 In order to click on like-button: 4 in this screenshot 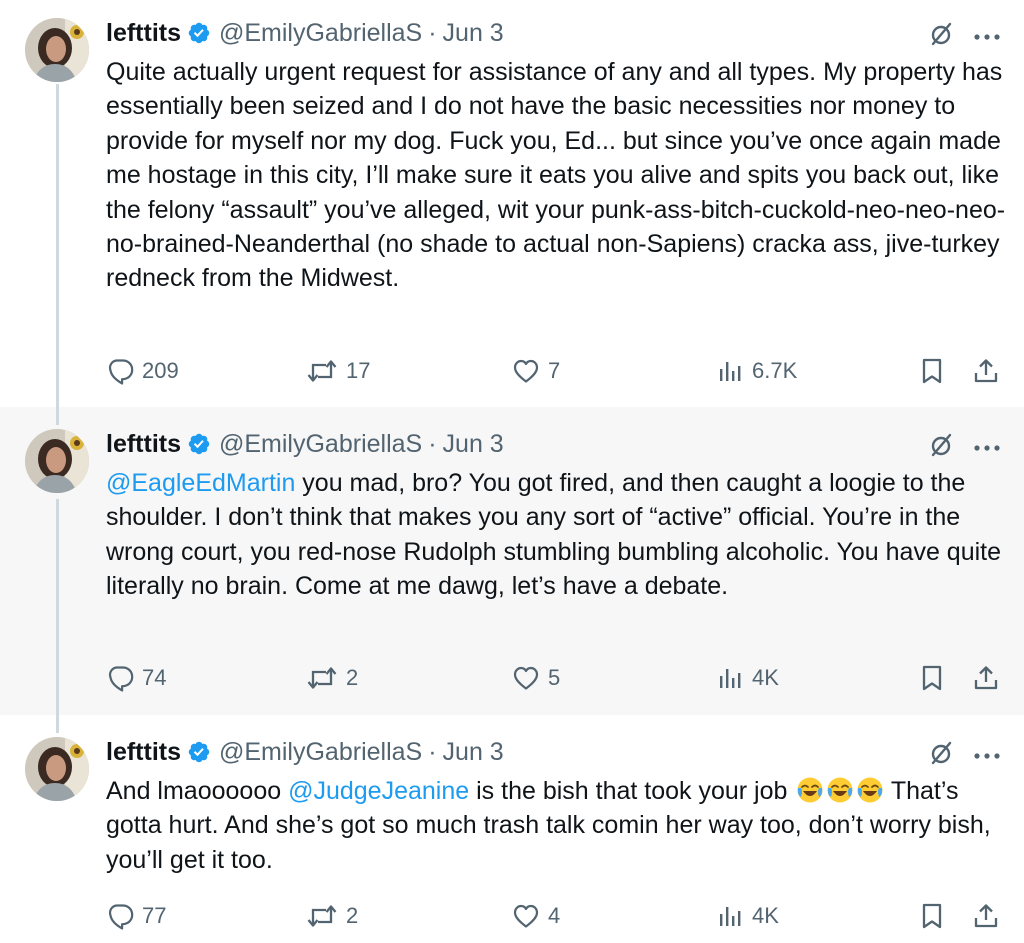, I will do `click(536, 916)`.